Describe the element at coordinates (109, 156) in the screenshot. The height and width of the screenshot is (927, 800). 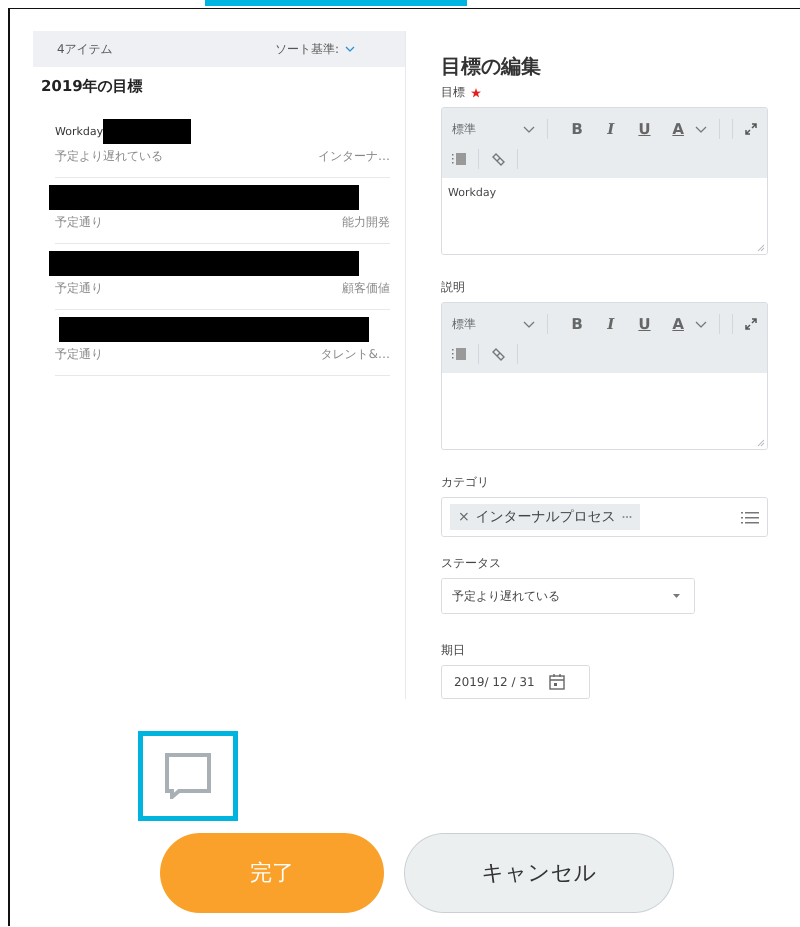
I see `goal-status: 予定より遅れている` at that location.